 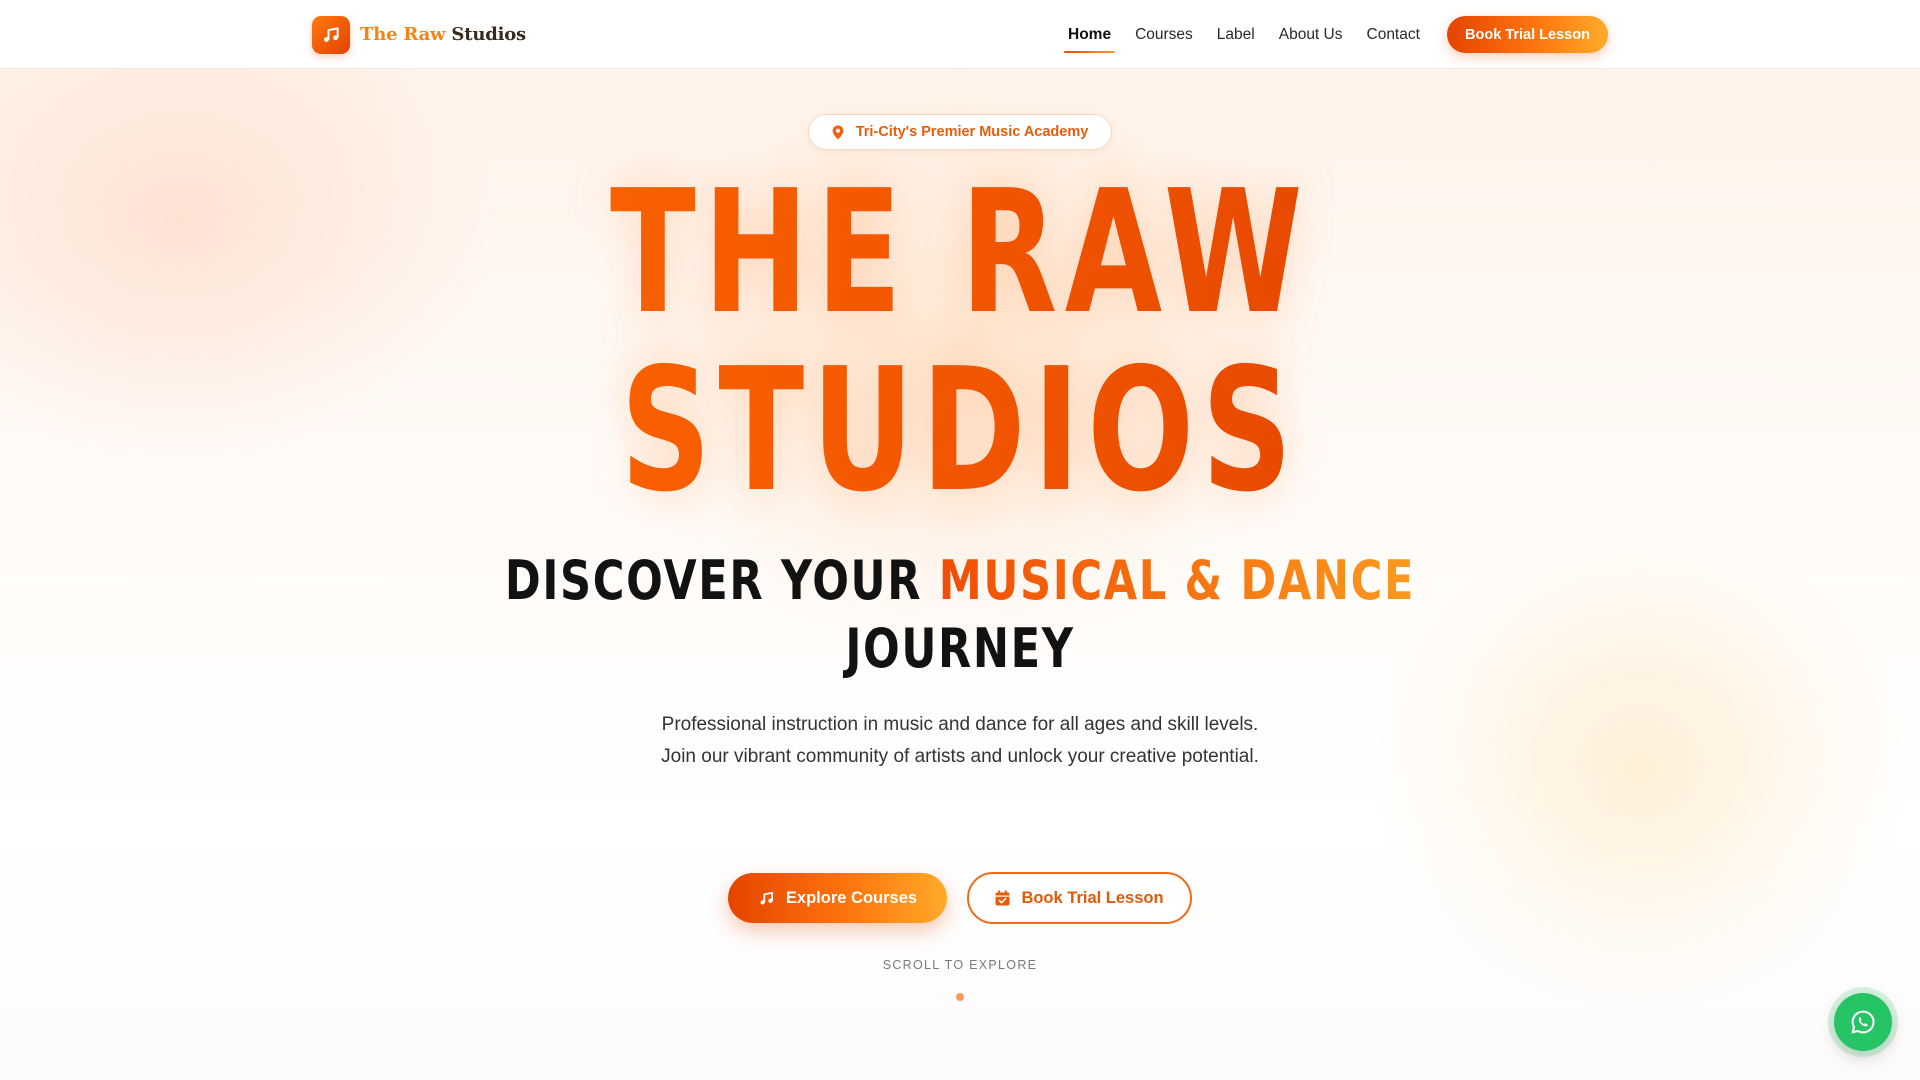 What do you see at coordinates (851, 897) in the screenshot?
I see `explore-courses-label: Explore Courses` at bounding box center [851, 897].